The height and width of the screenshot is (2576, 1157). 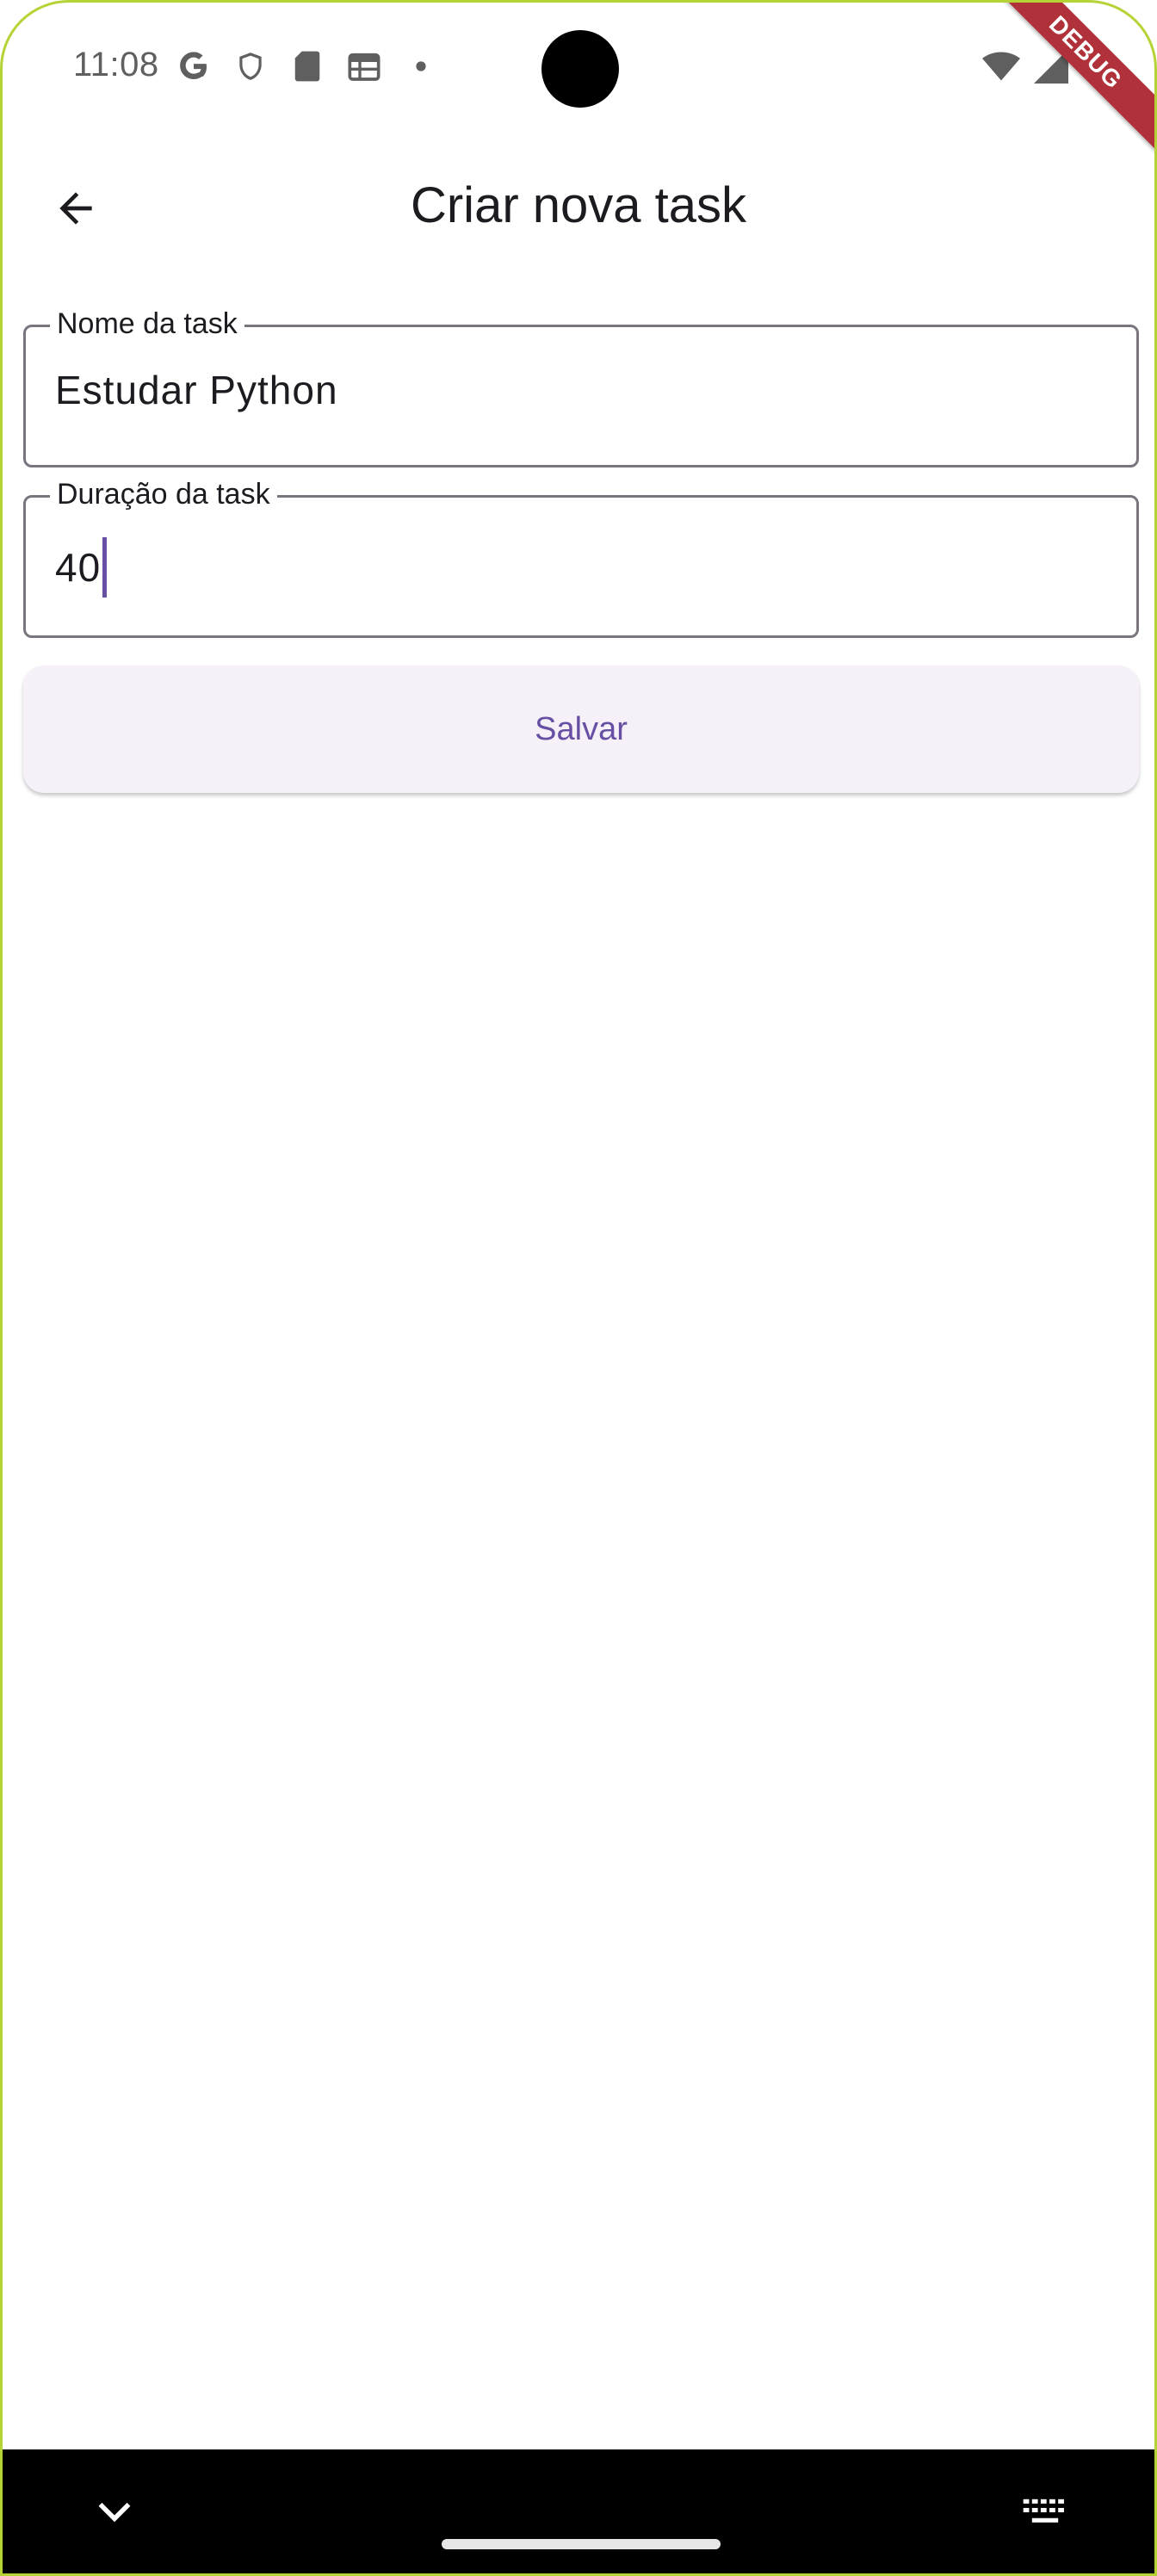 What do you see at coordinates (581, 556) in the screenshot?
I see `task-duration-field: Duração da task 40` at bounding box center [581, 556].